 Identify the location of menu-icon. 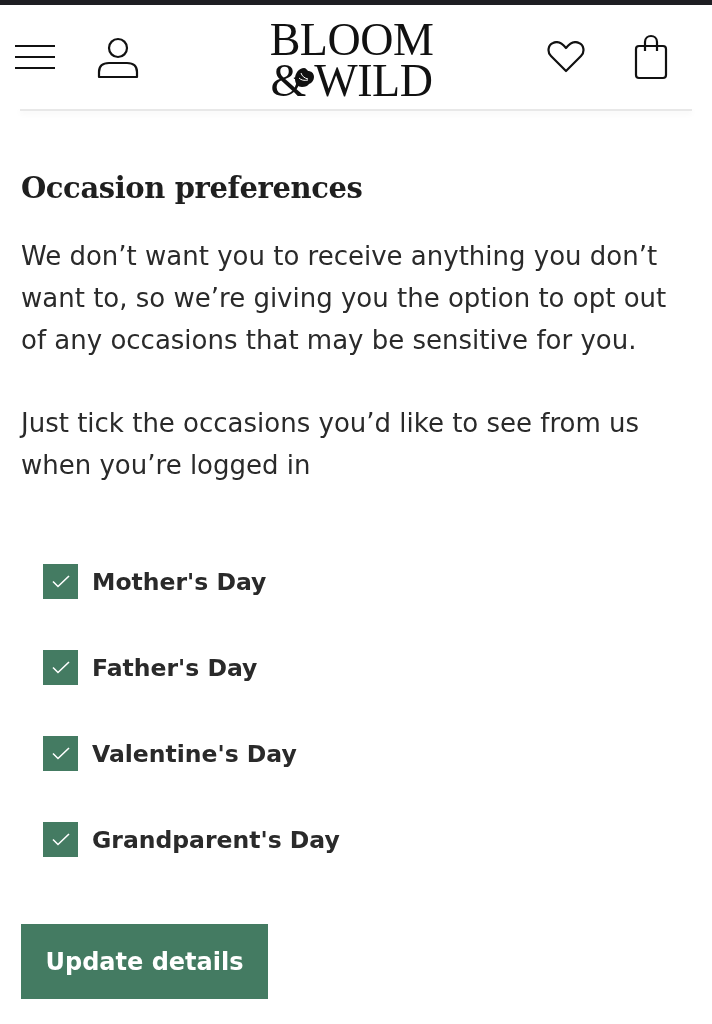
(35, 57).